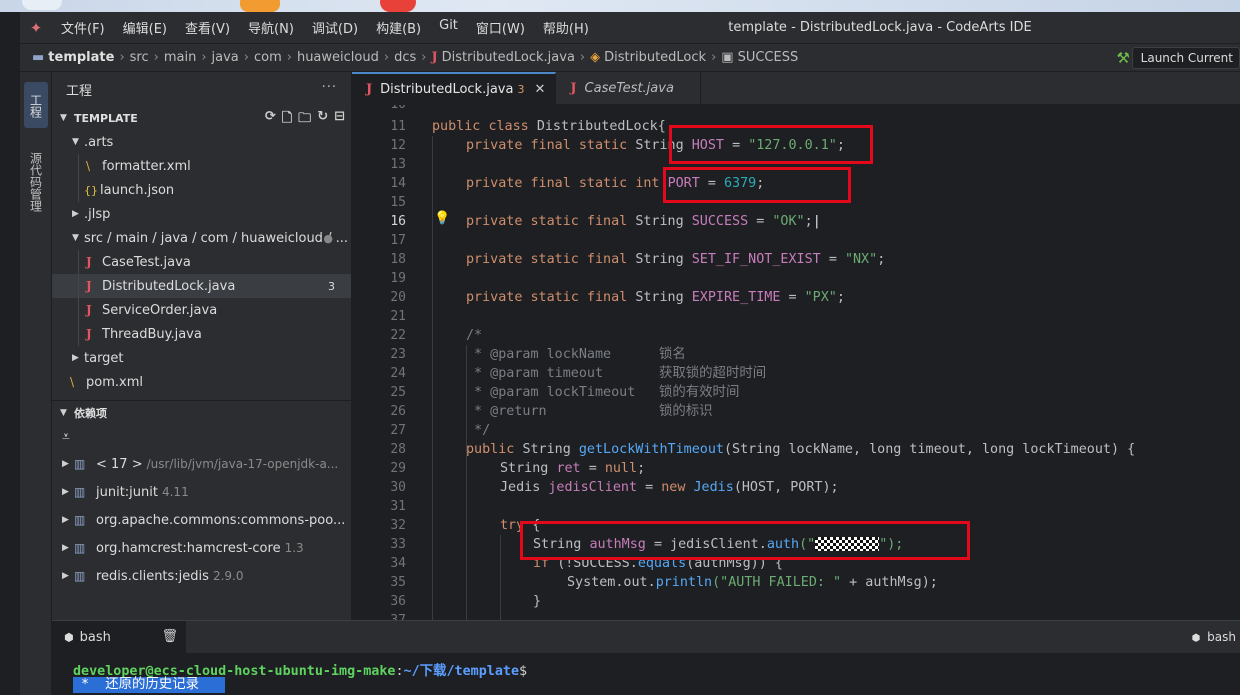  What do you see at coordinates (207, 27) in the screenshot?
I see `menu-view: 查看(V)` at bounding box center [207, 27].